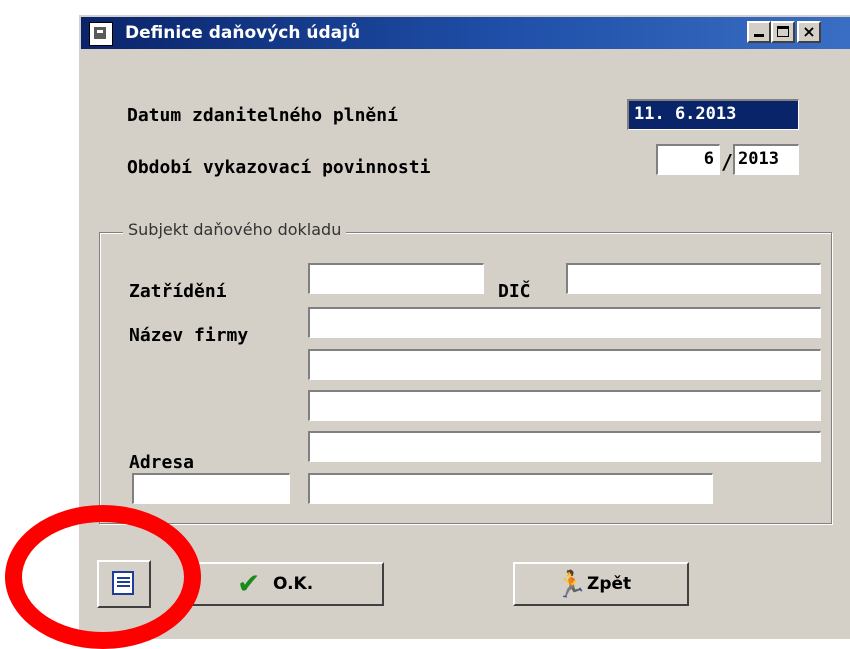 The width and height of the screenshot is (850, 649). I want to click on ok-button-label: O.K., so click(293, 584).